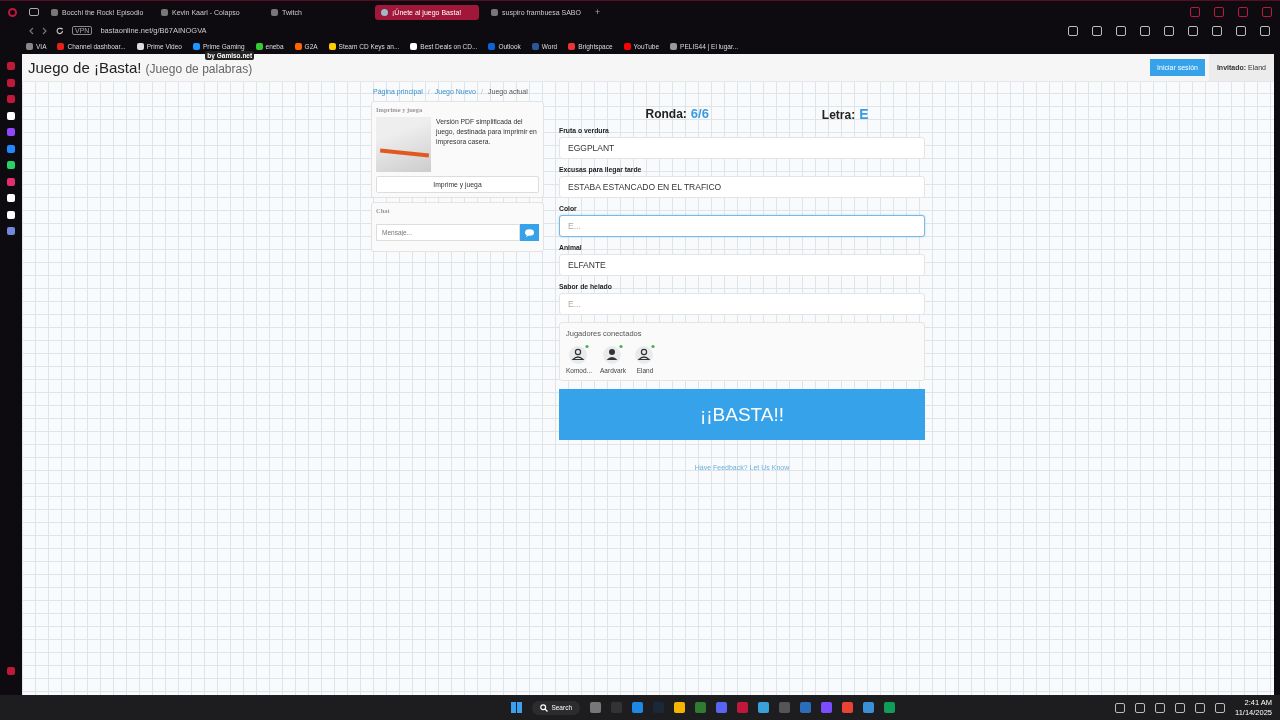 This screenshot has height=720, width=1280. Describe the element at coordinates (666, 114) in the screenshot. I see `round-label: Ronda:` at that location.